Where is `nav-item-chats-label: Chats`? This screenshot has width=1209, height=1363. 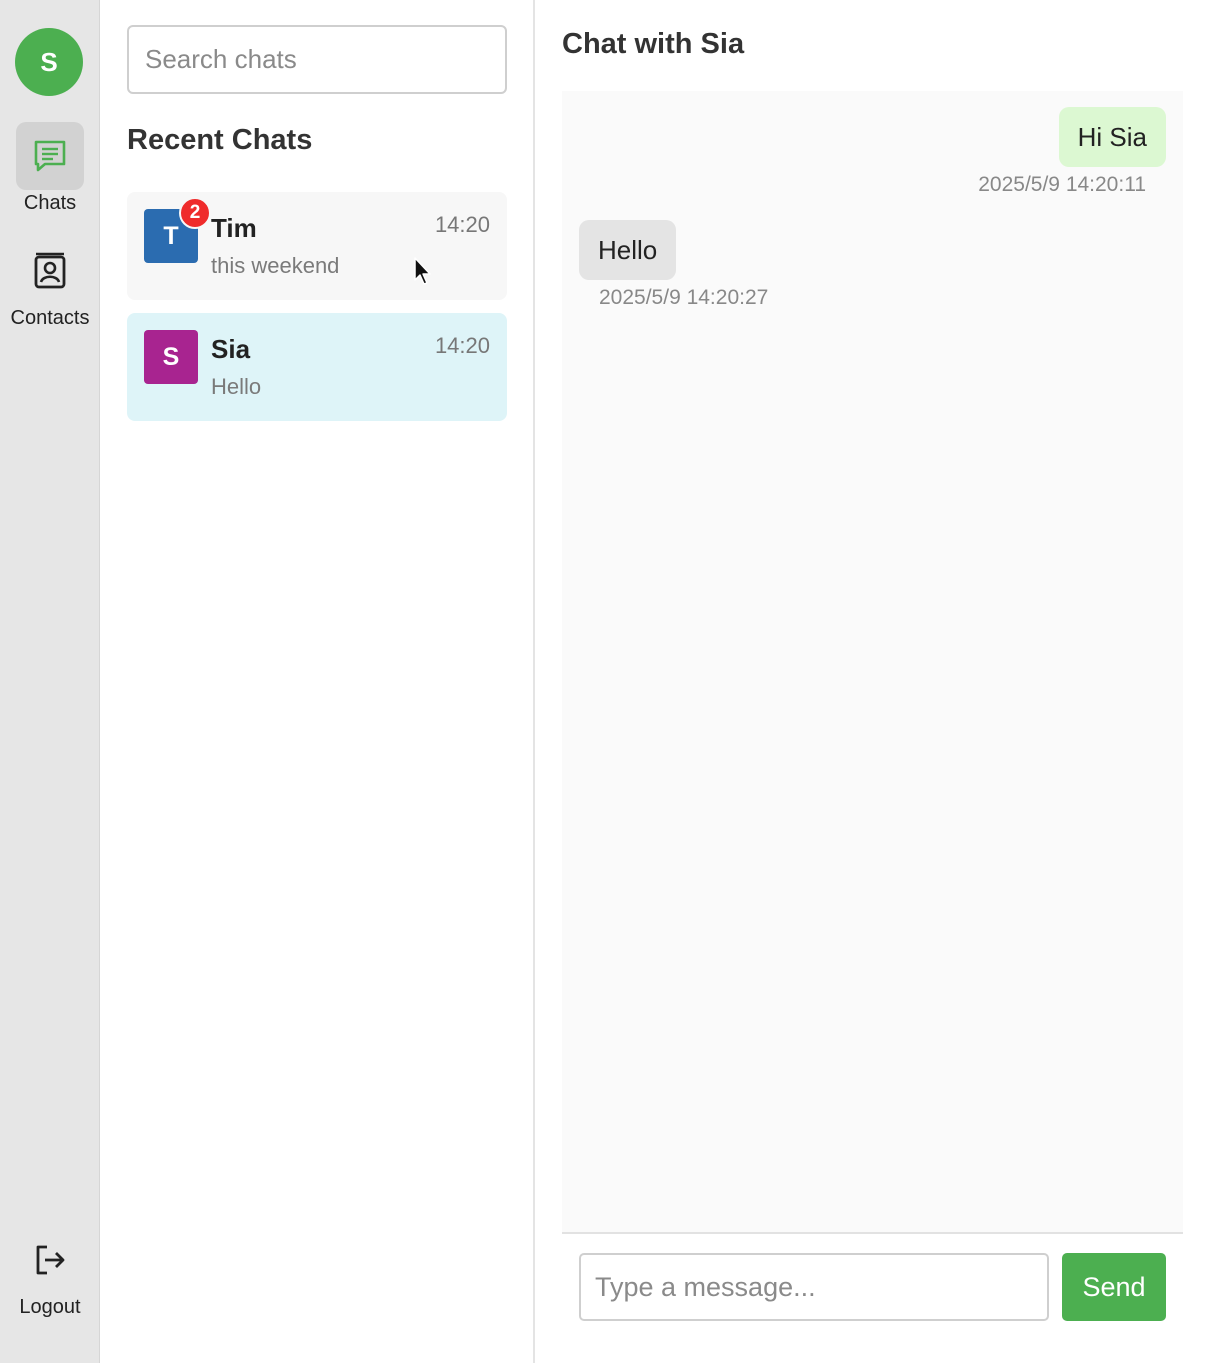 nav-item-chats-label: Chats is located at coordinates (50, 203).